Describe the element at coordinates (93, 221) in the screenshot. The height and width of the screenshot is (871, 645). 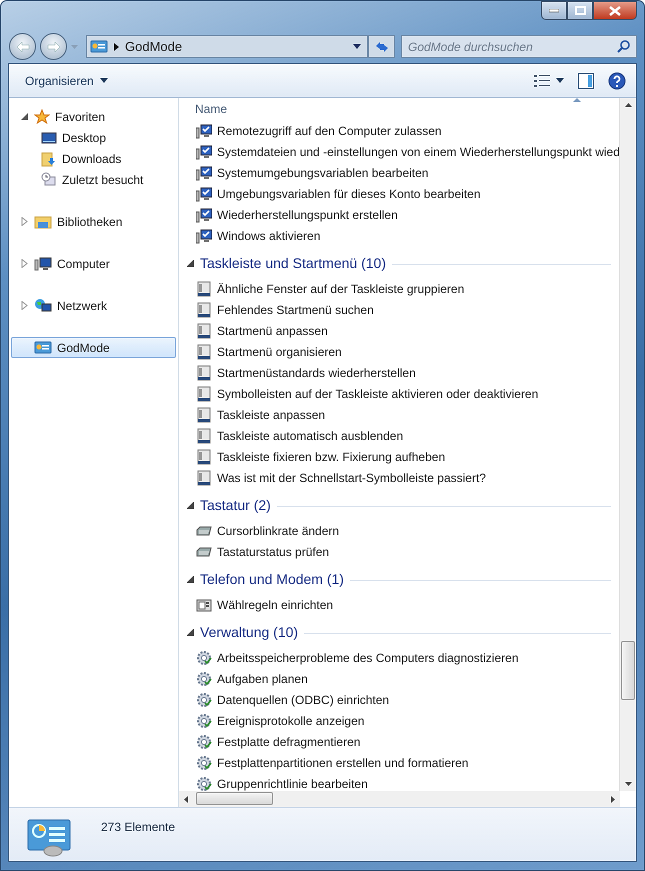
I see `navigation-item: Bibliotheken` at that location.